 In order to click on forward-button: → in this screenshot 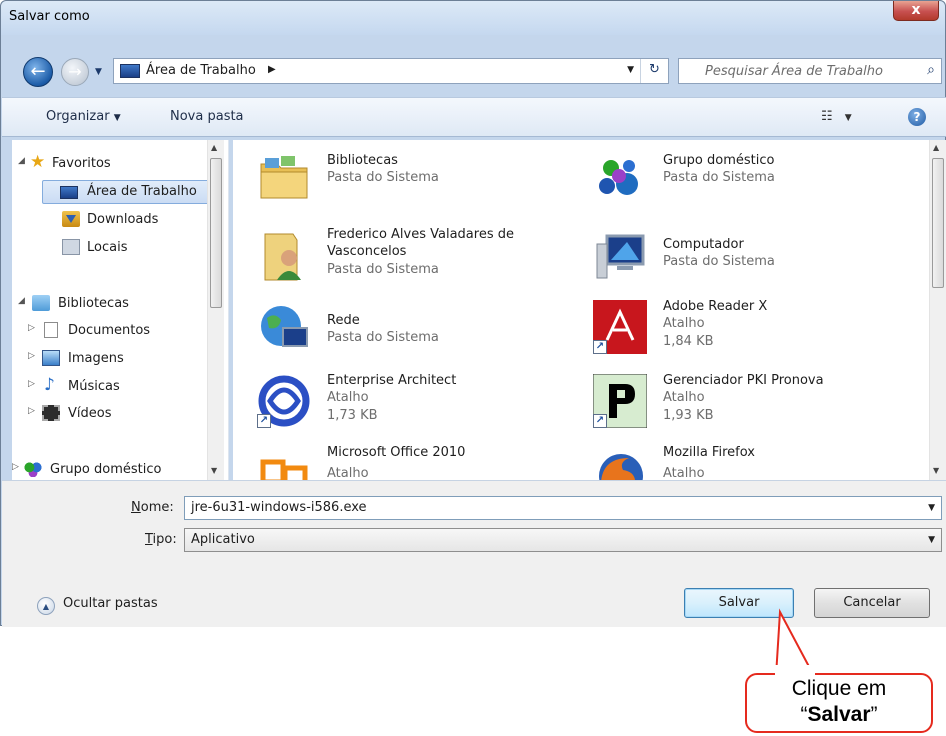, I will do `click(75, 72)`.